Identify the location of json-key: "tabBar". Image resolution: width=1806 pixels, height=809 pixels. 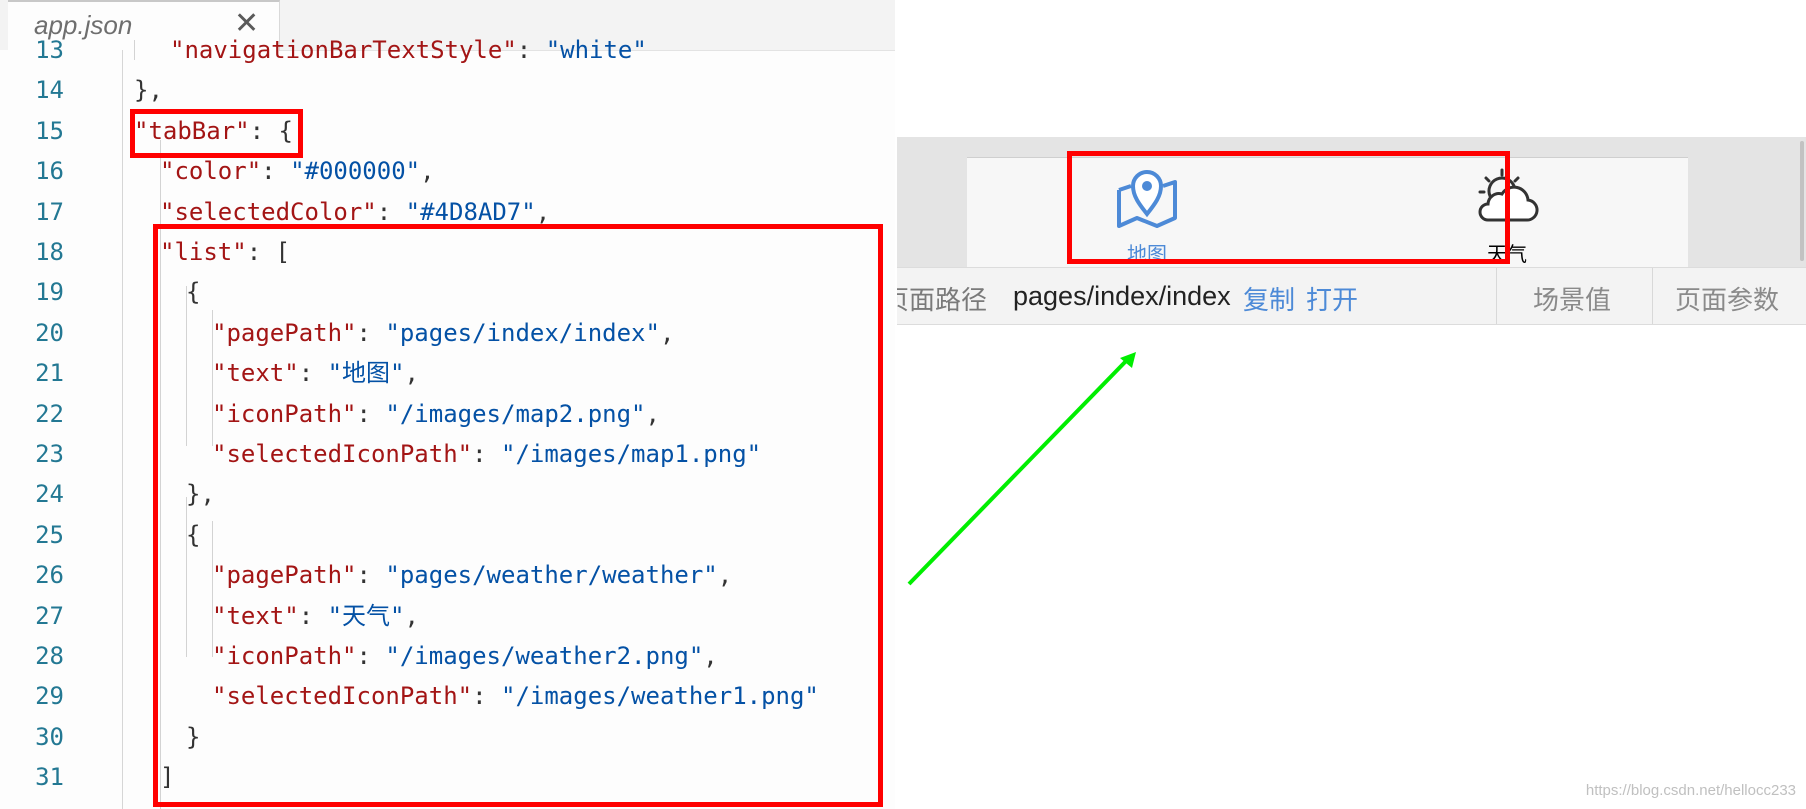
(192, 130).